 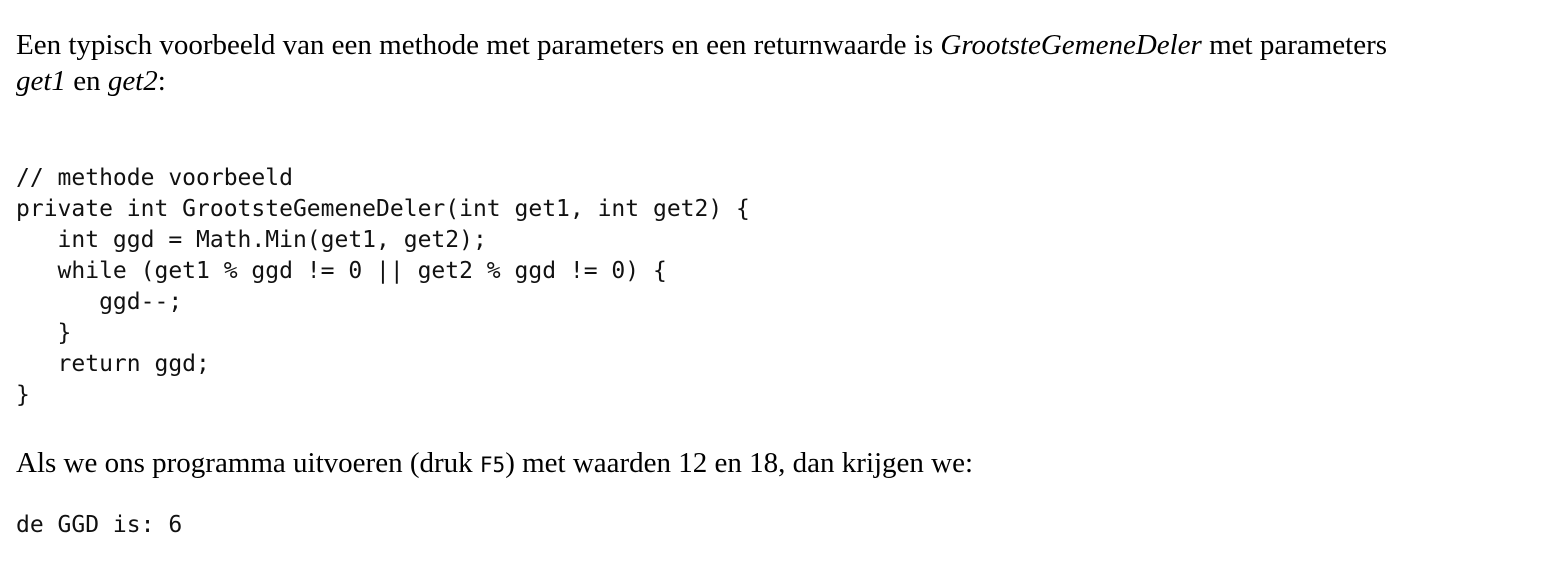 I want to click on output-line: de GGD is: 6, so click(x=99, y=525).